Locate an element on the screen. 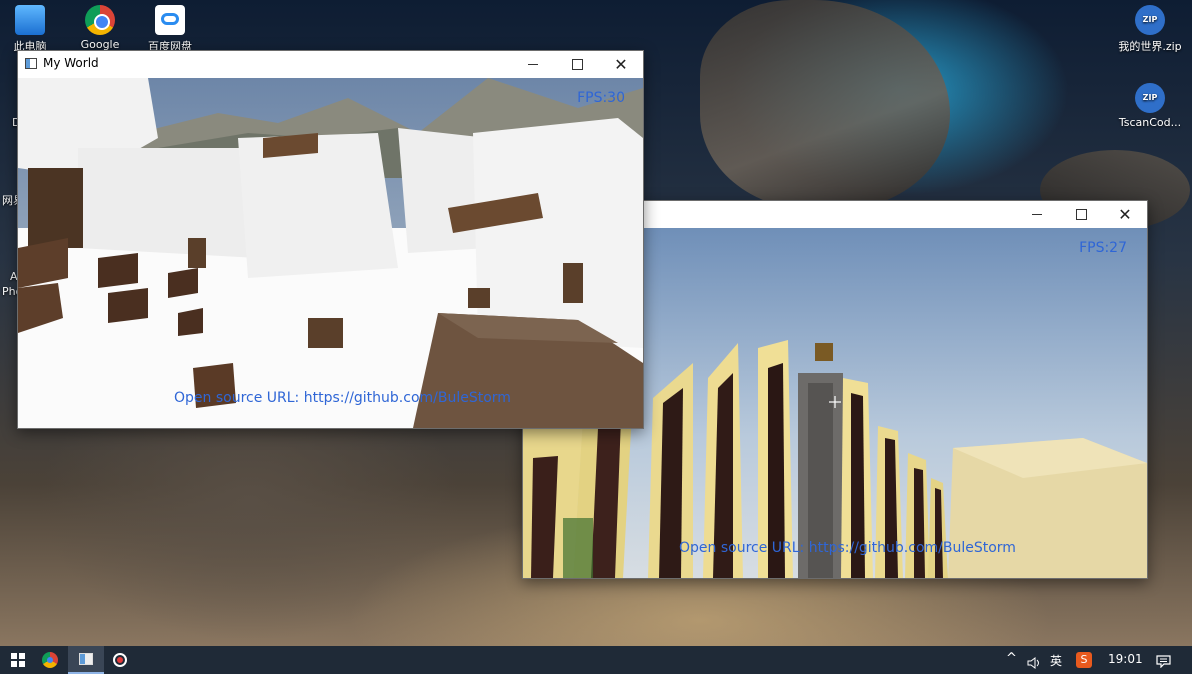 The height and width of the screenshot is (674, 1192). notification-icon is located at coordinates (1163, 661).